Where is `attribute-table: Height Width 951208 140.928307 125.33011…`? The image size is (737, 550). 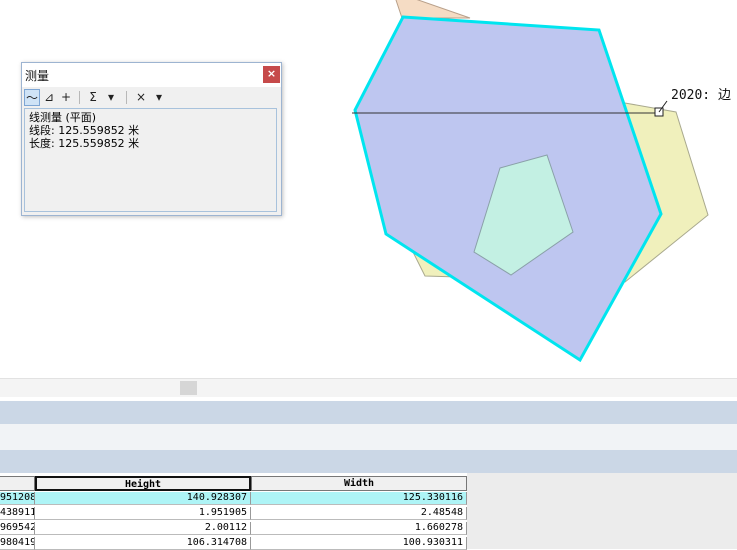 attribute-table: Height Width 951208 140.928307 125.33011… is located at coordinates (368, 511).